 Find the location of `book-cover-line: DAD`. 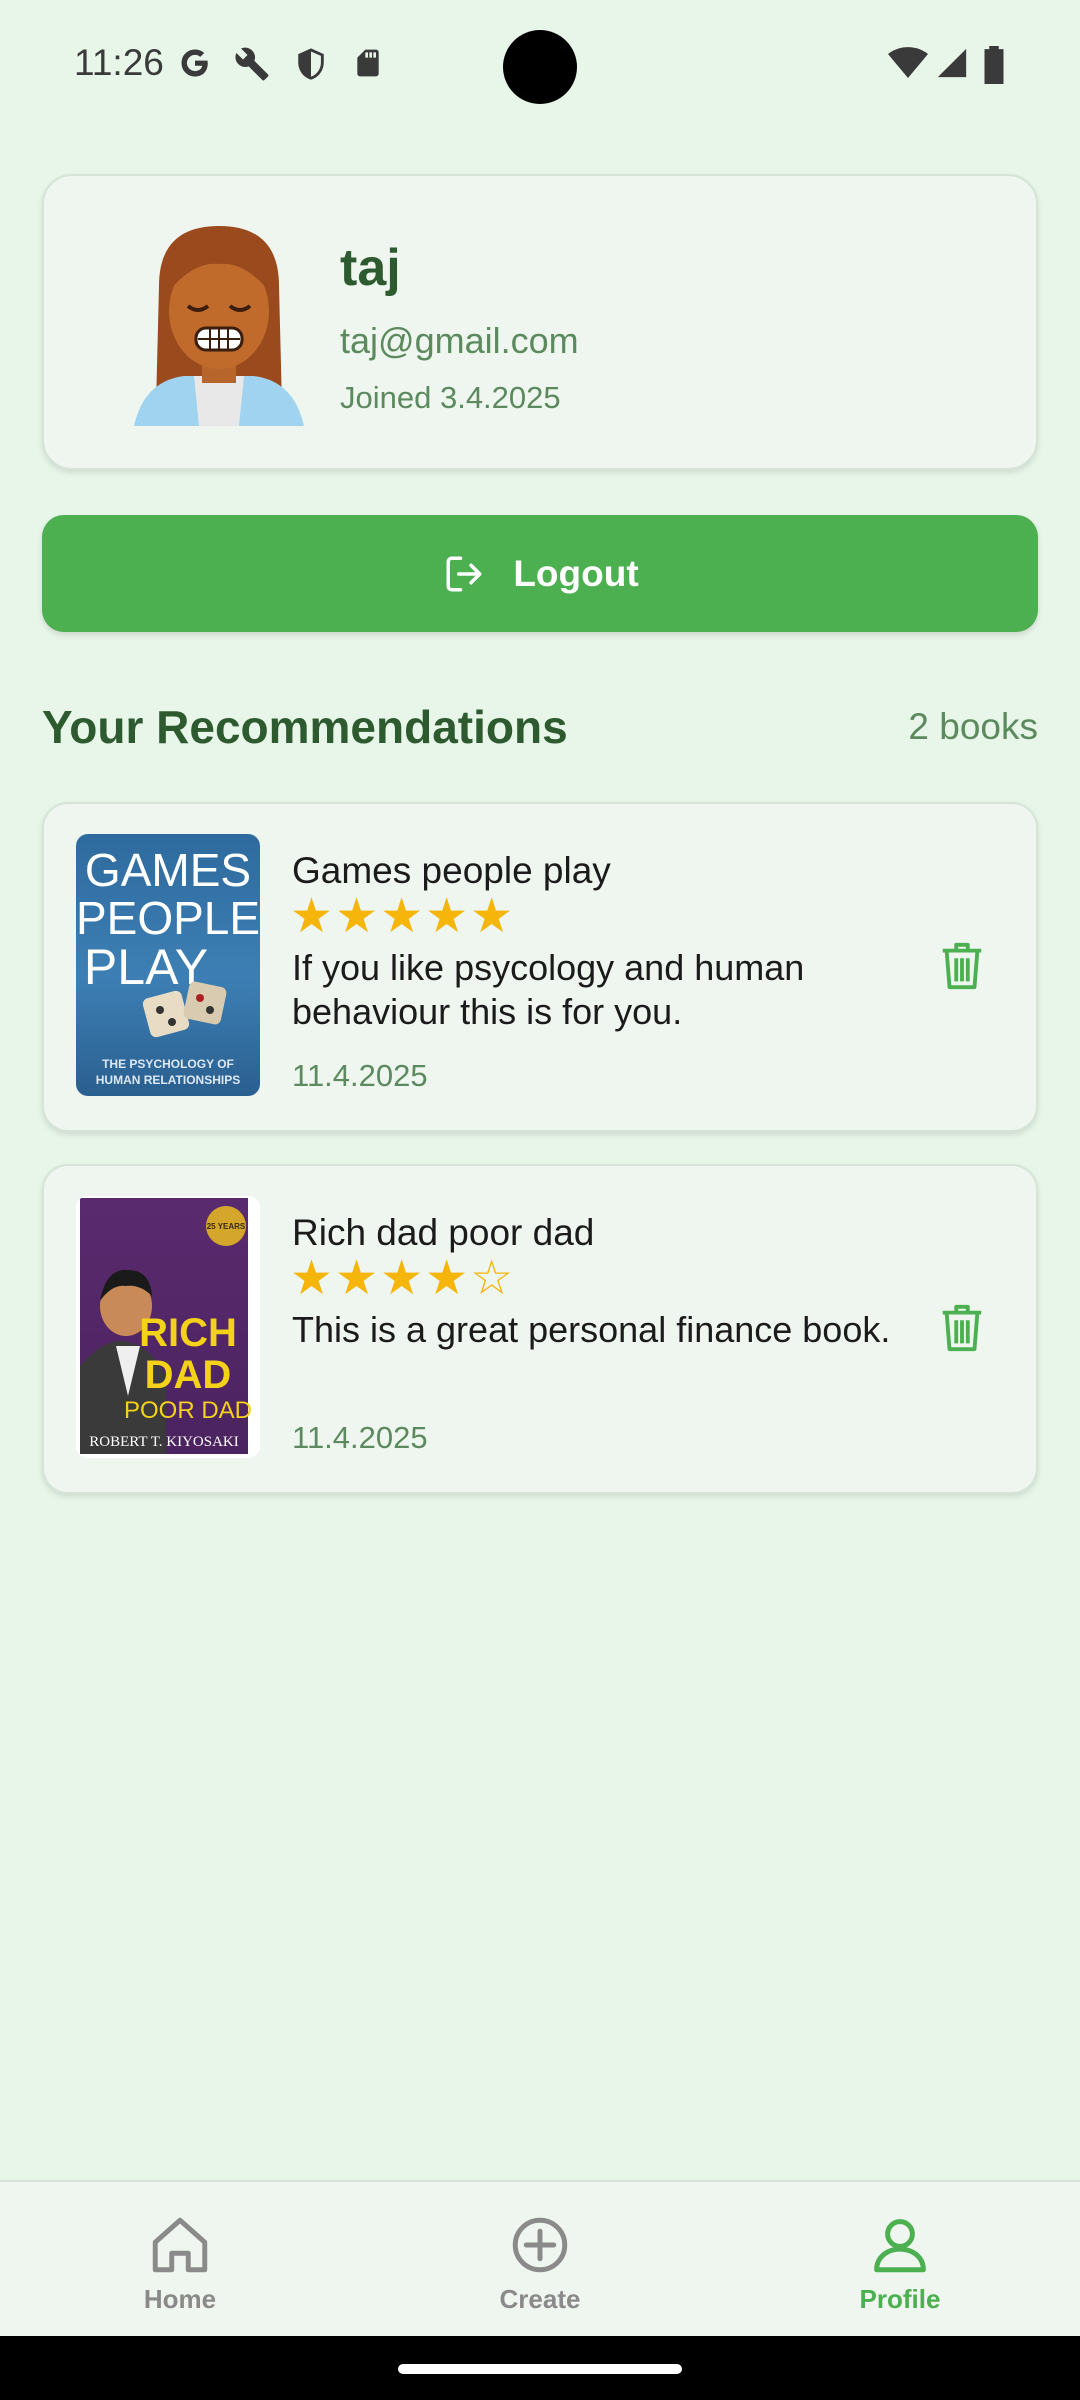

book-cover-line: DAD is located at coordinates (188, 1375).